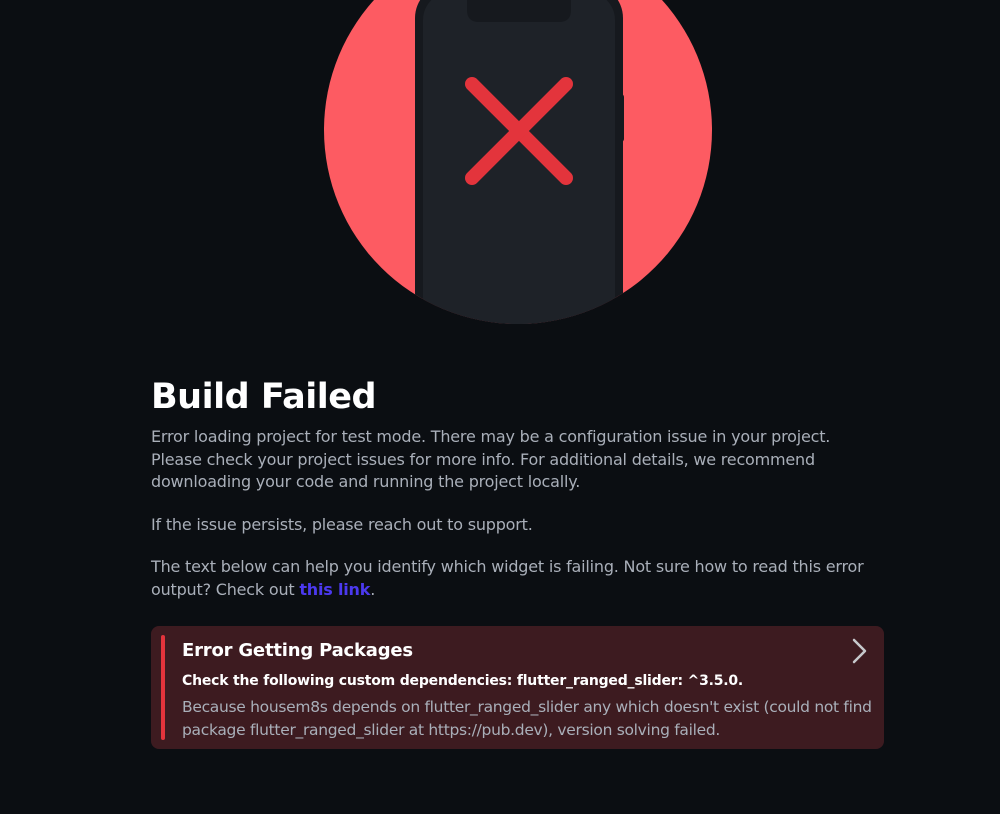 The height and width of the screenshot is (814, 1000). Describe the element at coordinates (163, 687) in the screenshot. I see `error-accent-bar` at that location.